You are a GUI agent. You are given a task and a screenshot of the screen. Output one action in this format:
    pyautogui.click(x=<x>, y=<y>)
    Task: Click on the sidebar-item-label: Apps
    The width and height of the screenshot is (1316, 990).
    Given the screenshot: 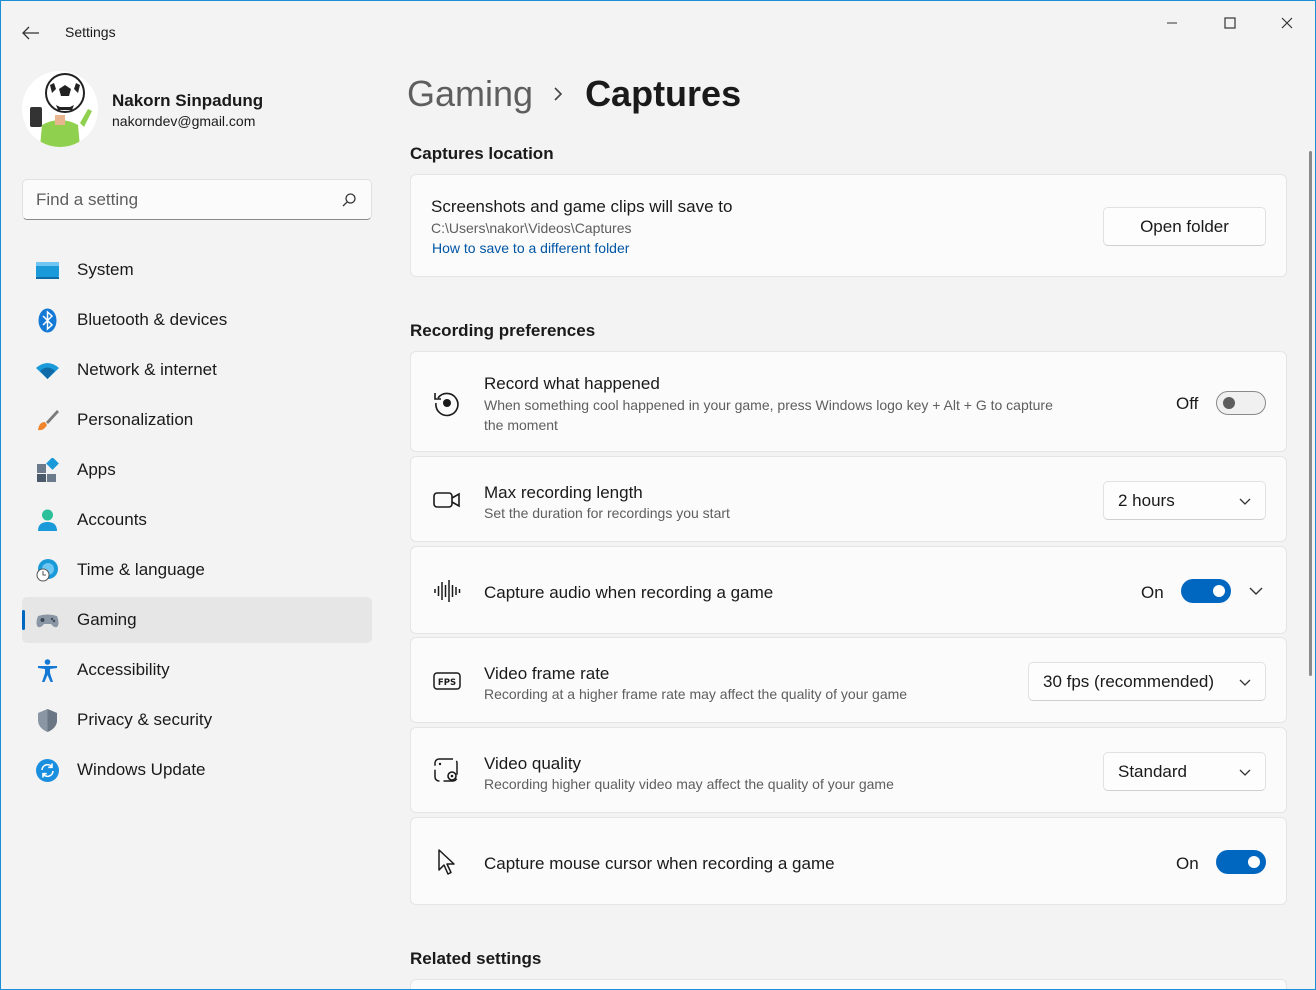 What is the action you would take?
    pyautogui.click(x=96, y=469)
    